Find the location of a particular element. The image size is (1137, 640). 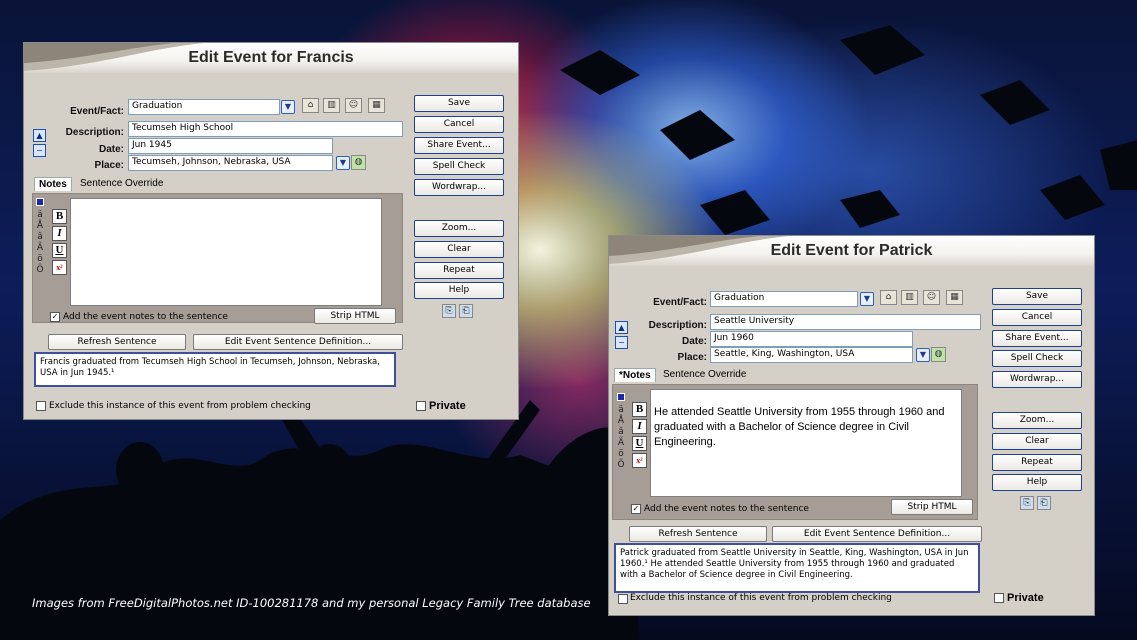

add-notes-label: Add the event notes to the sentence is located at coordinates (145, 317).